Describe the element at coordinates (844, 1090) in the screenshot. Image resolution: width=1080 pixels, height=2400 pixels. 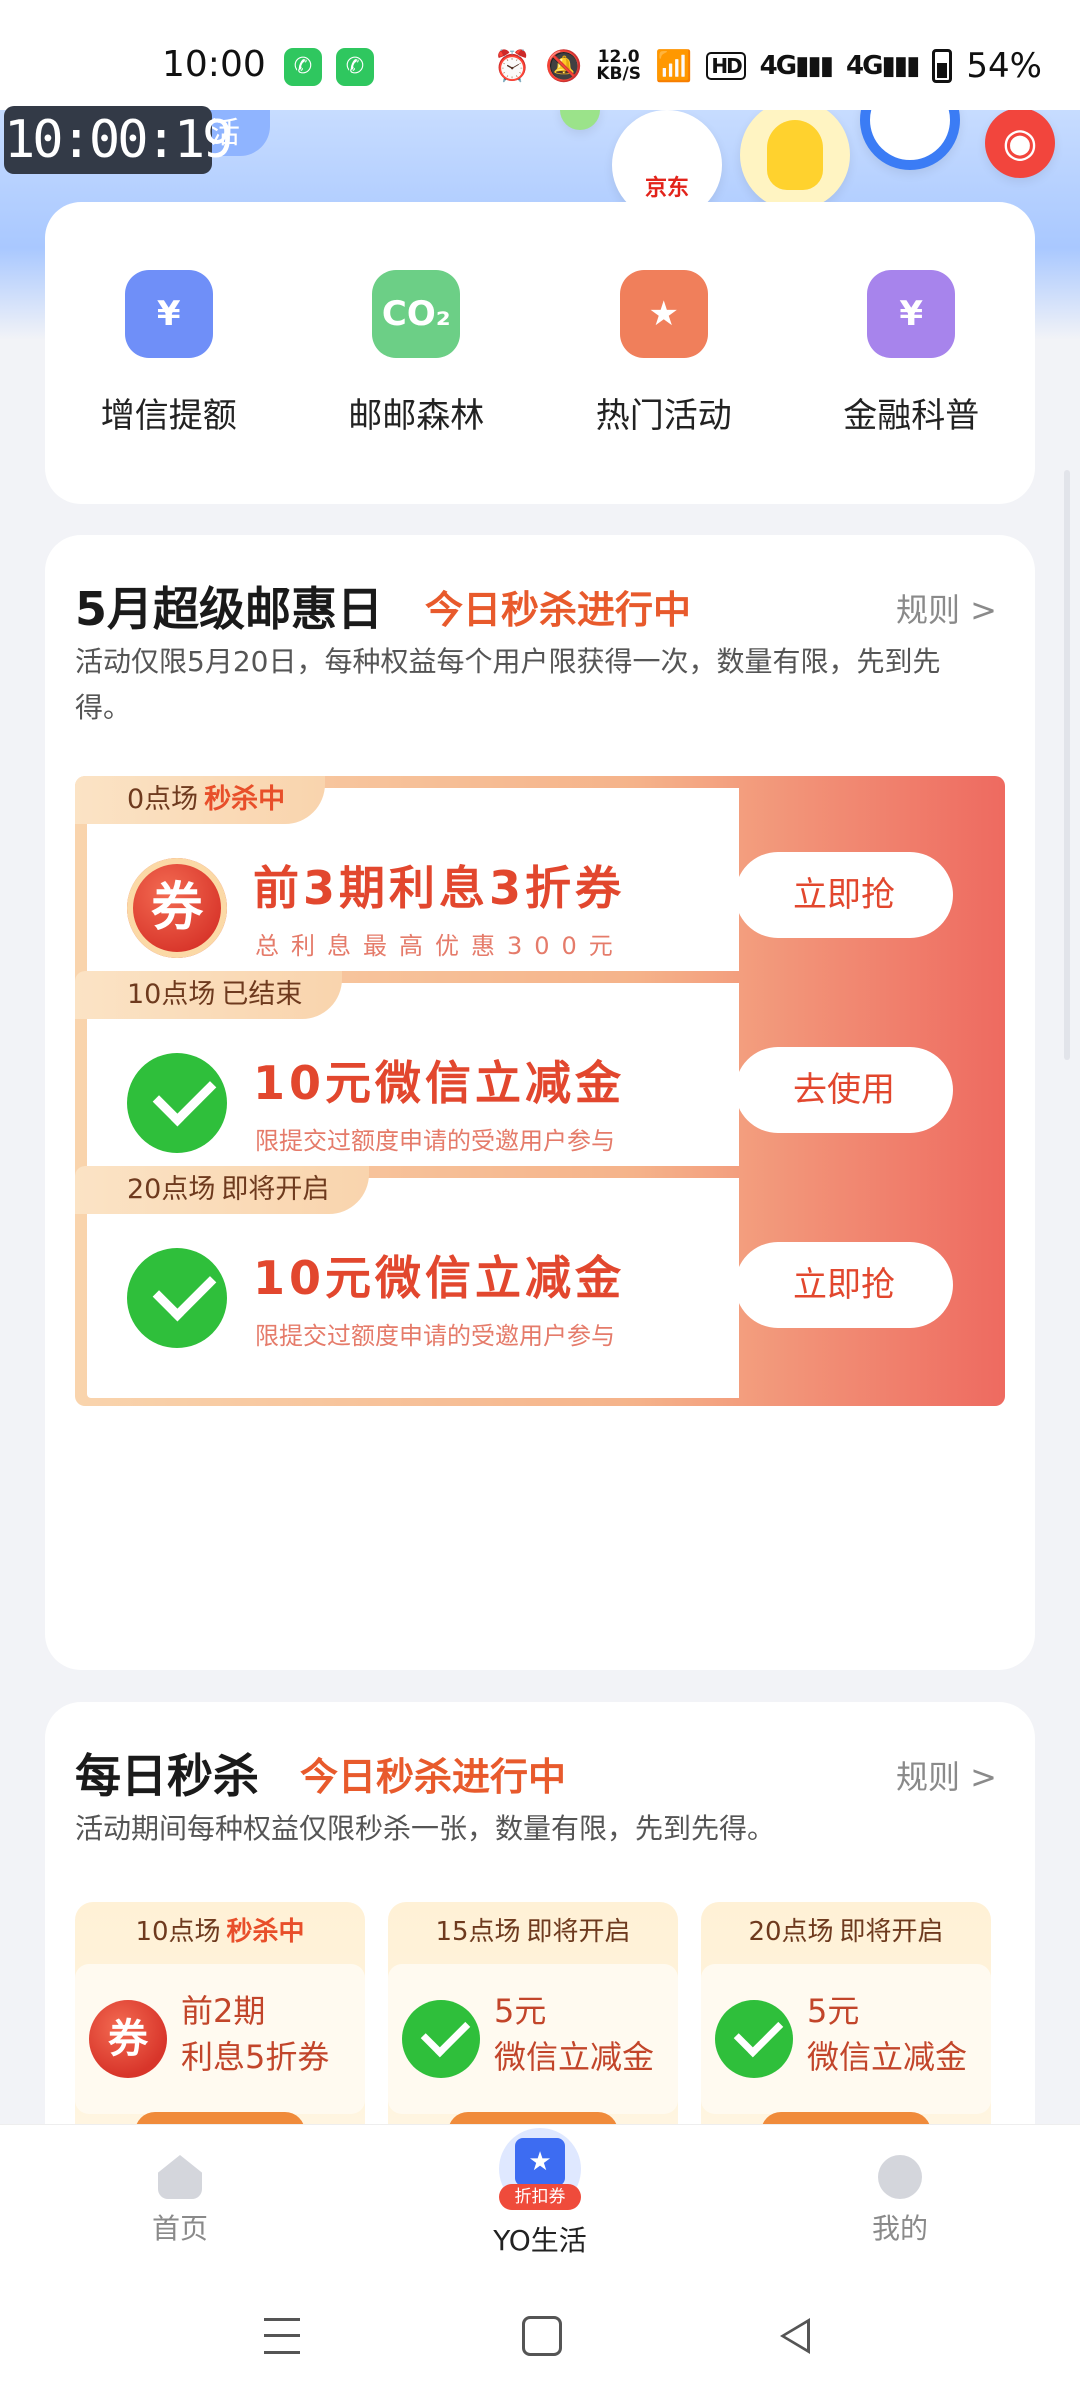
I see `coupon-action-button: 去使用` at that location.